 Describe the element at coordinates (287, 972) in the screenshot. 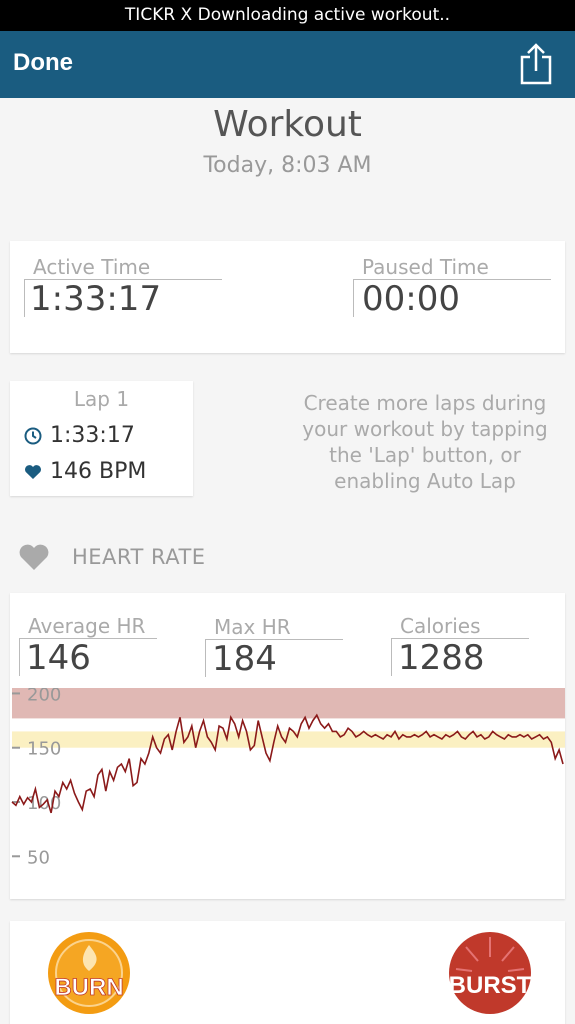

I see `badges-card: BURN BURST` at that location.